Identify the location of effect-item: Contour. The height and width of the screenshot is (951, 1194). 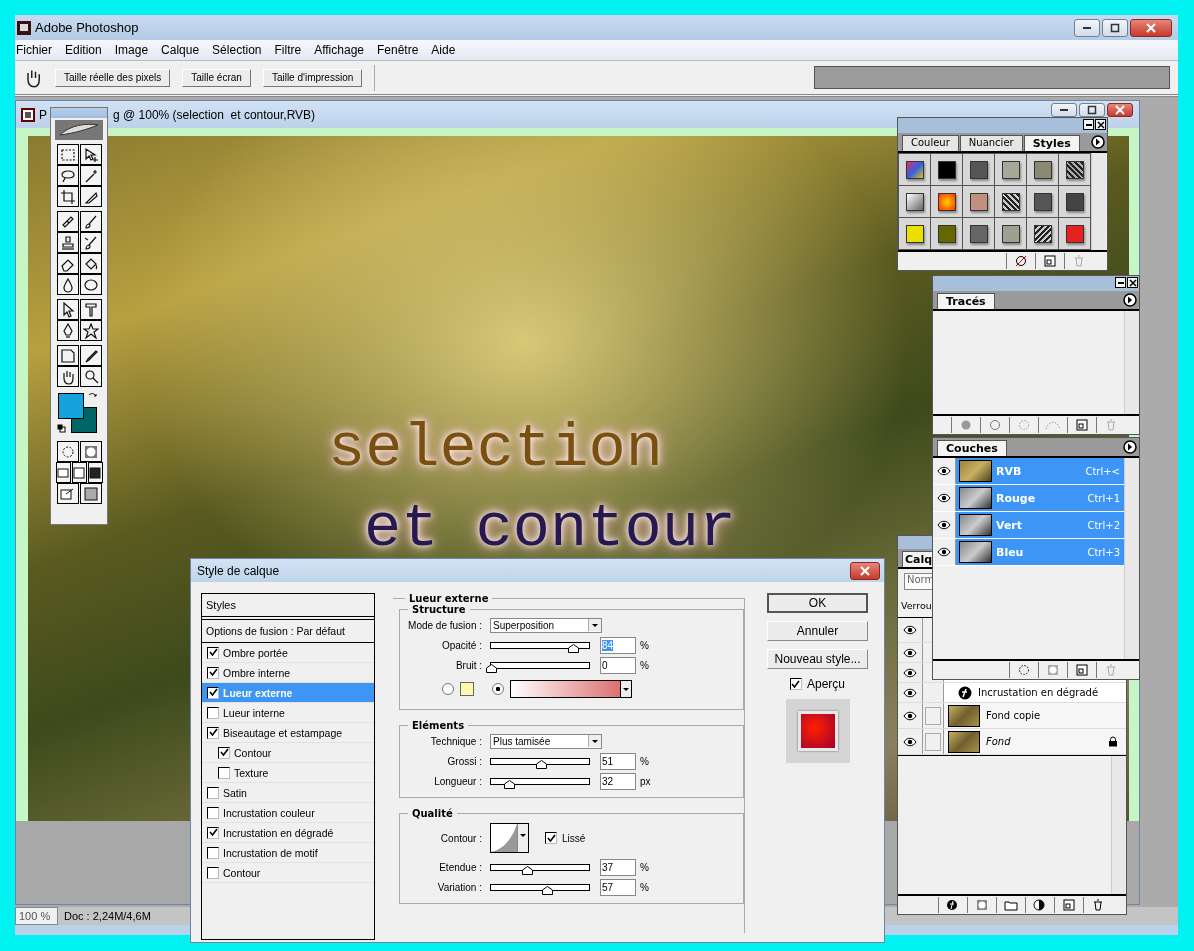
(288, 873).